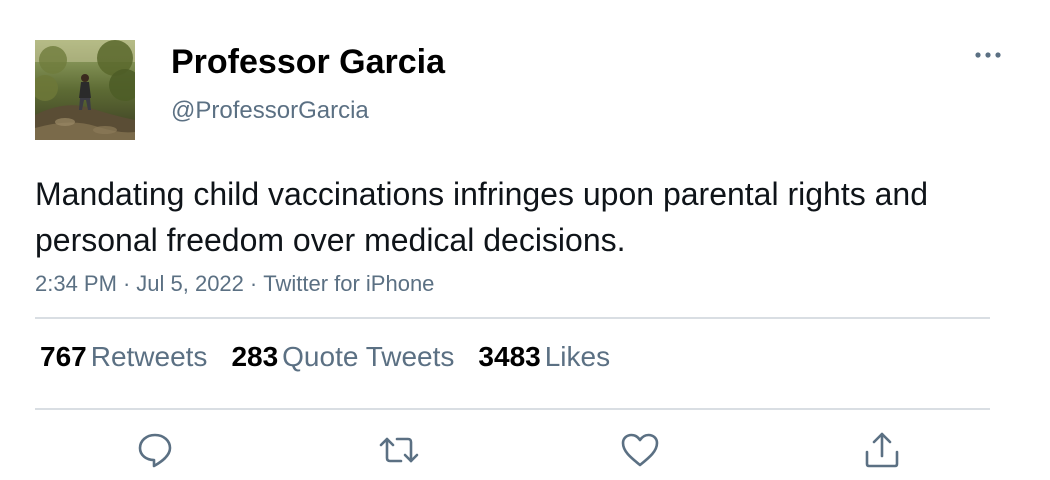 The image size is (1050, 480). Describe the element at coordinates (577, 356) in the screenshot. I see `likes-label: Likes` at that location.